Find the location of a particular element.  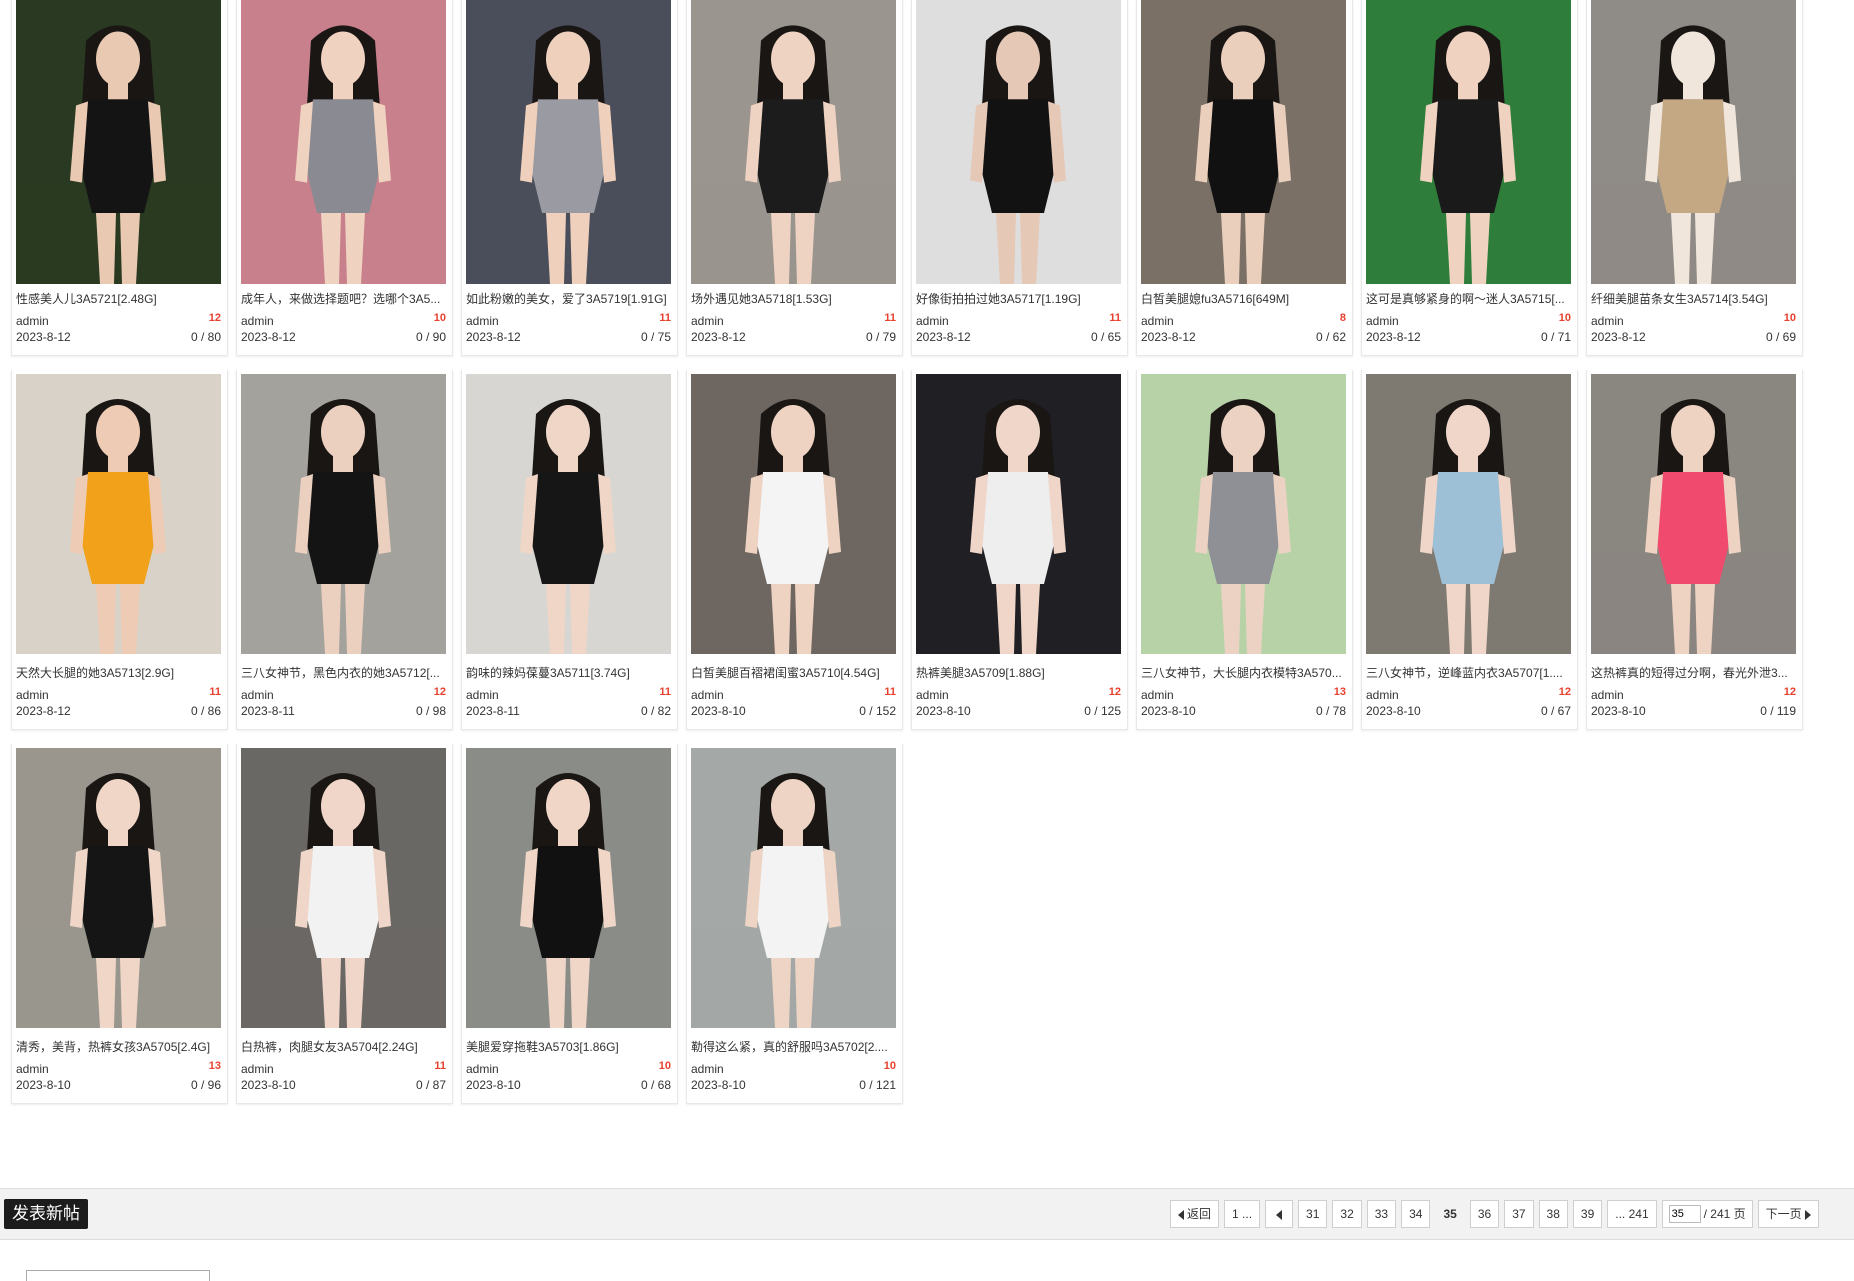

thread-title: 美腿爱穿拖鞋3A5703[1.86G] is located at coordinates (568, 1046).